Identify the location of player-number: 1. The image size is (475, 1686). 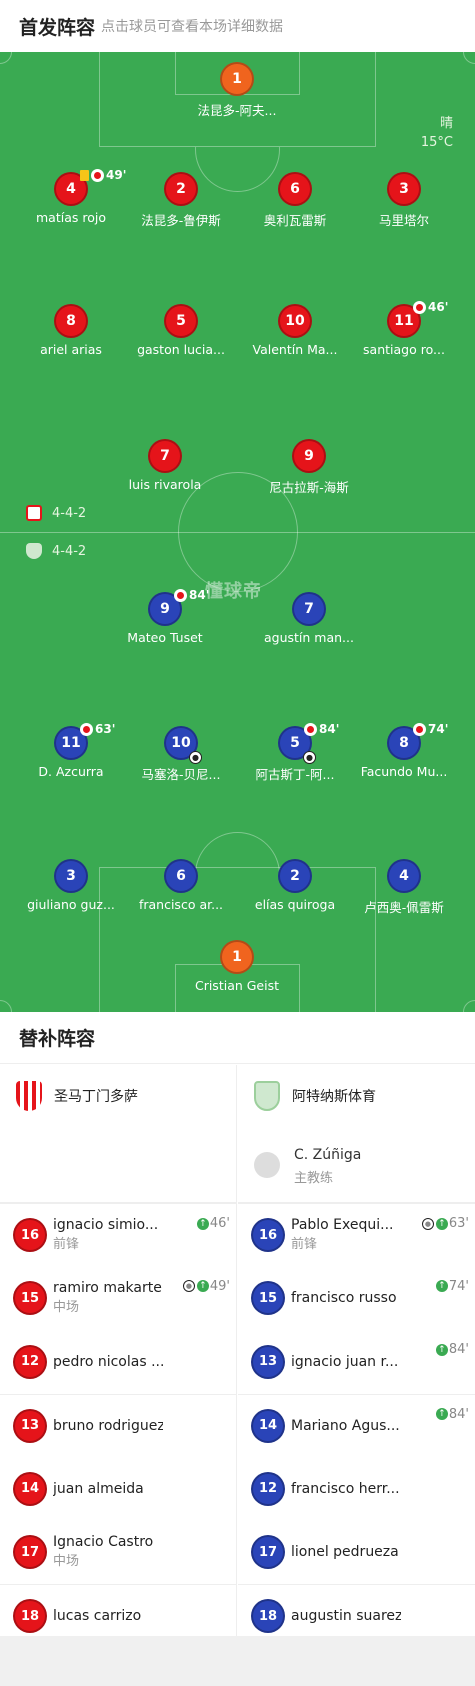
(237, 79).